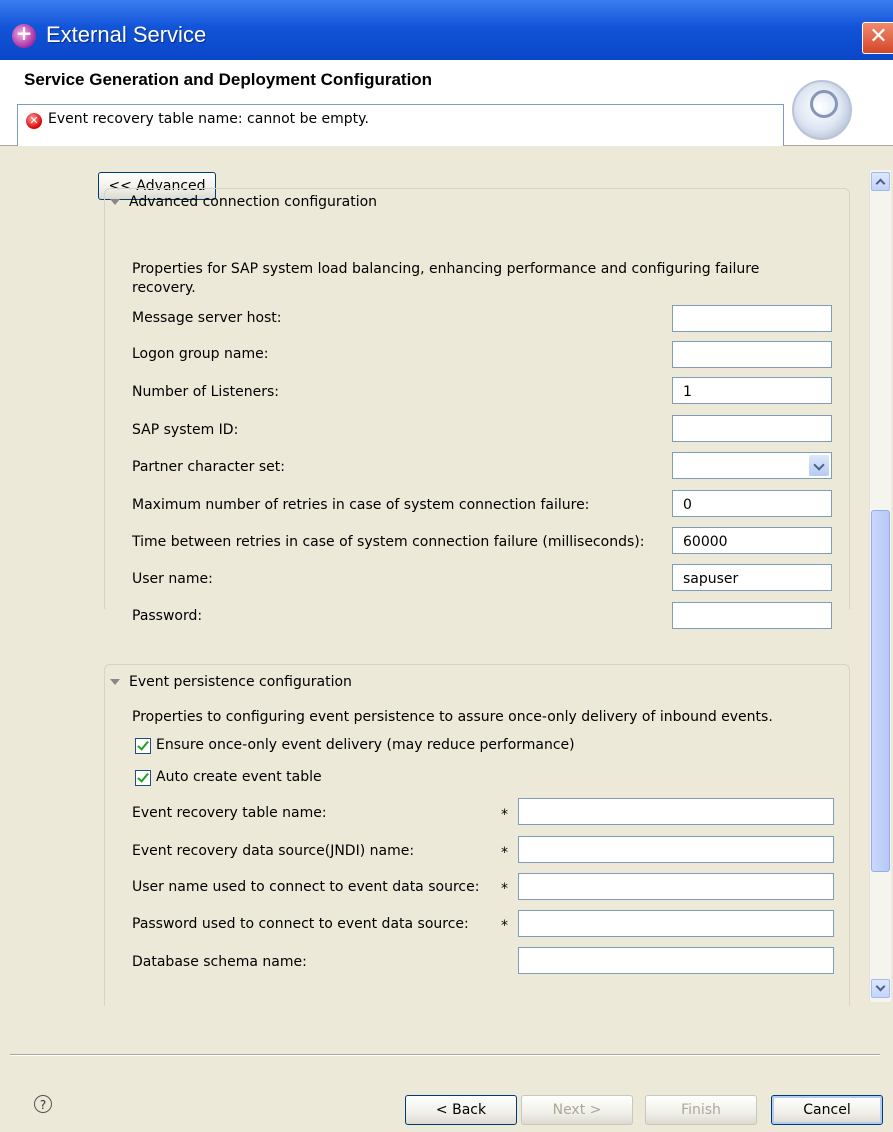 The height and width of the screenshot is (1132, 893). What do you see at coordinates (172, 579) in the screenshot?
I see `user-name-label: User name:` at bounding box center [172, 579].